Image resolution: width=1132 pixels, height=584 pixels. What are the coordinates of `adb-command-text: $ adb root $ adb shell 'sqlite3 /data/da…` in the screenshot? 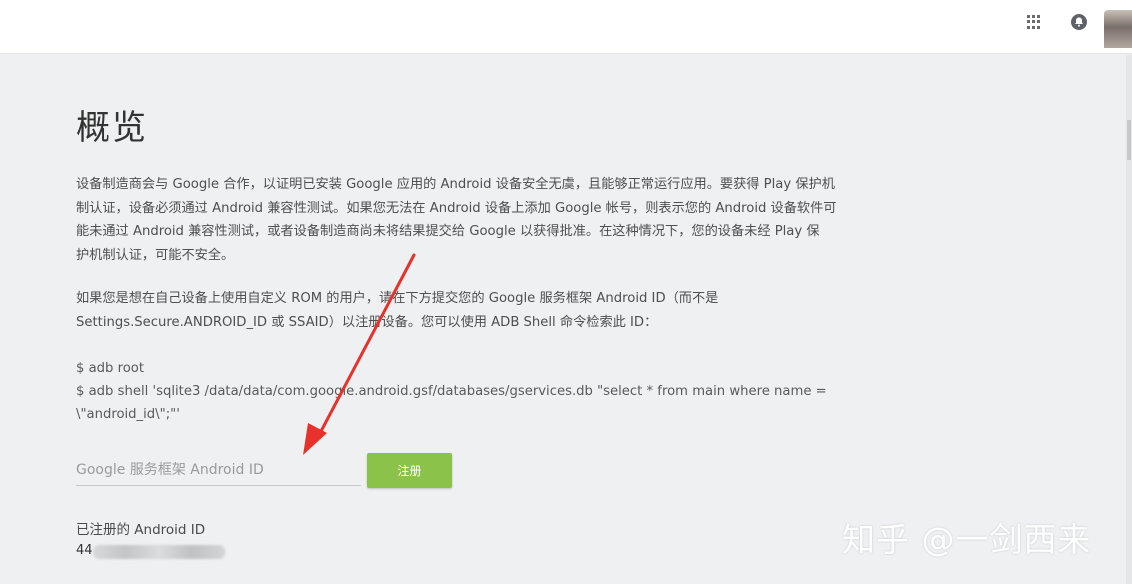 It's located at (451, 391).